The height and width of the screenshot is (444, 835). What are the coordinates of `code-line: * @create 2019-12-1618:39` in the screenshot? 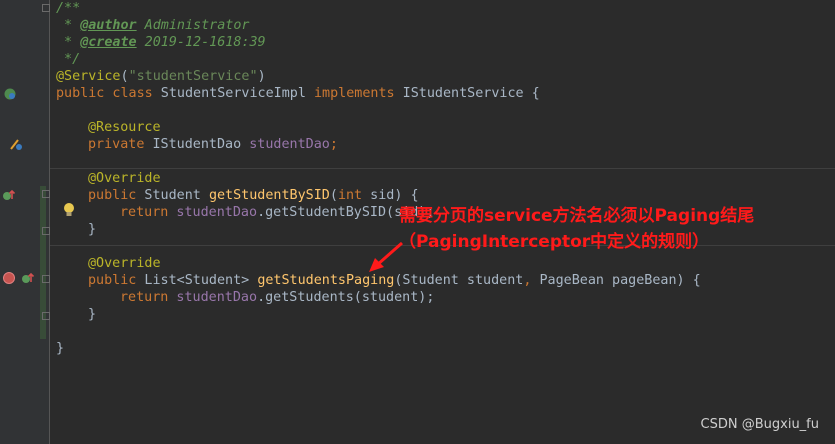 It's located at (161, 42).